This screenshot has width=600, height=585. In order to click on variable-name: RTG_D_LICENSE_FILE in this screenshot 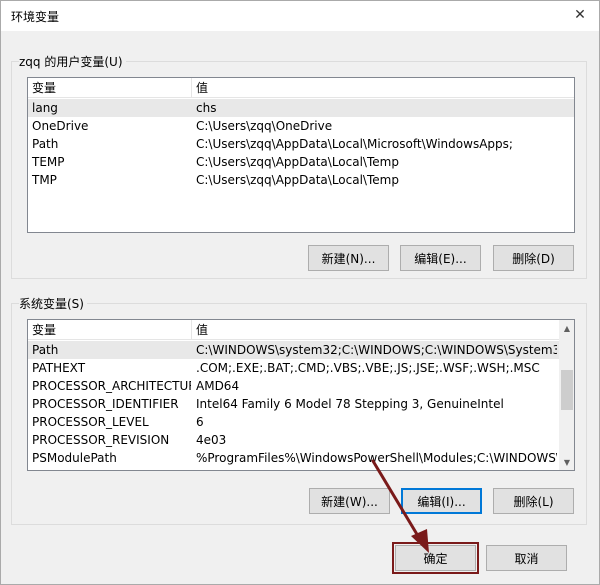, I will do `click(109, 468)`.